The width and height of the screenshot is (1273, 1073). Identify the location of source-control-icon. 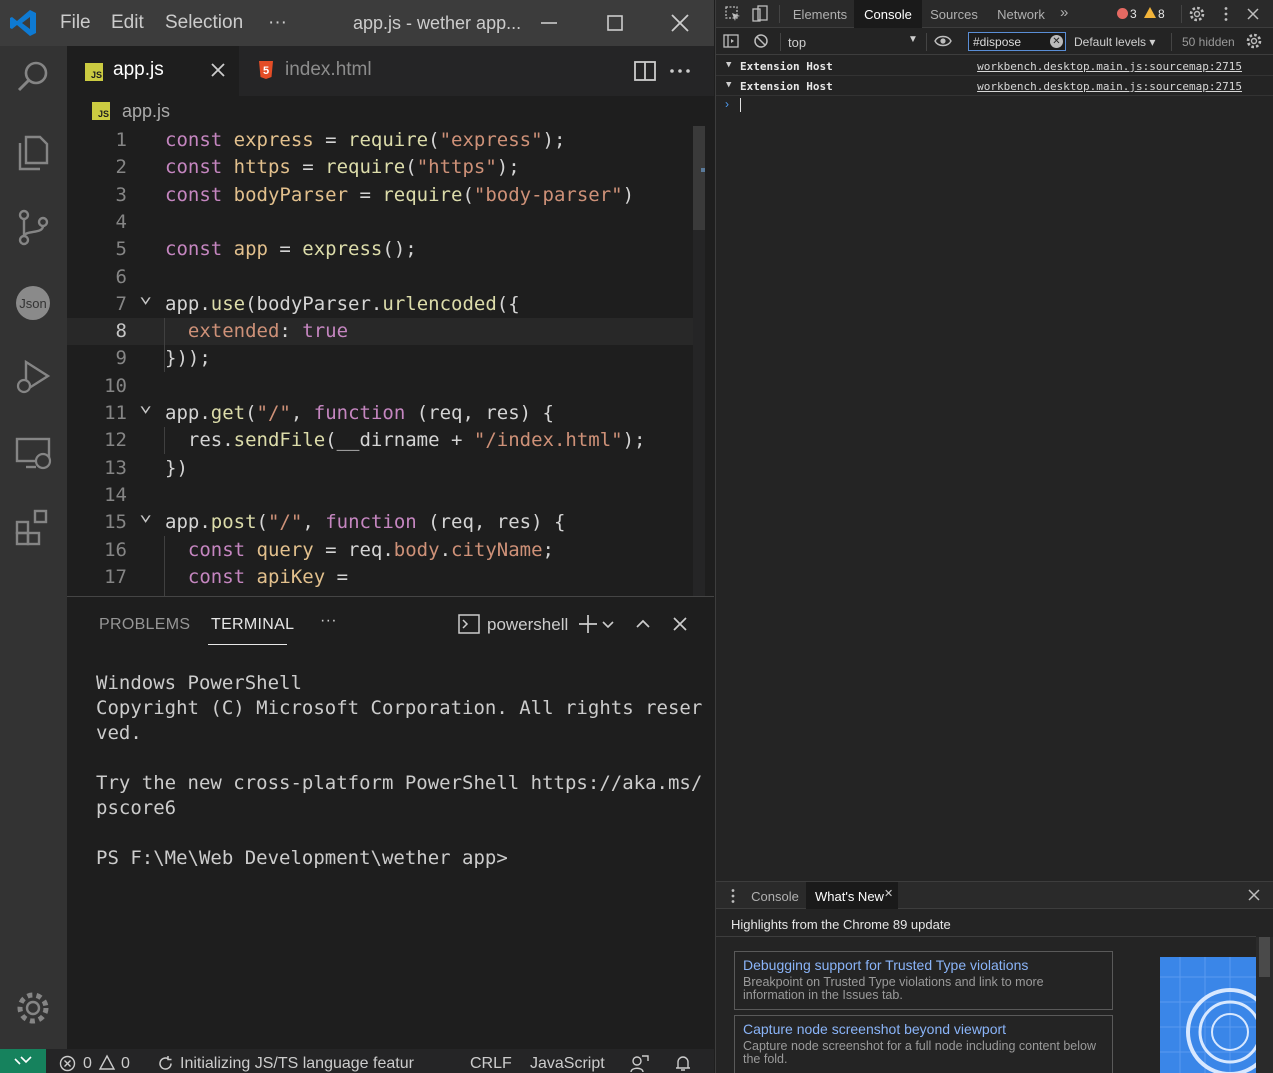
(33, 227).